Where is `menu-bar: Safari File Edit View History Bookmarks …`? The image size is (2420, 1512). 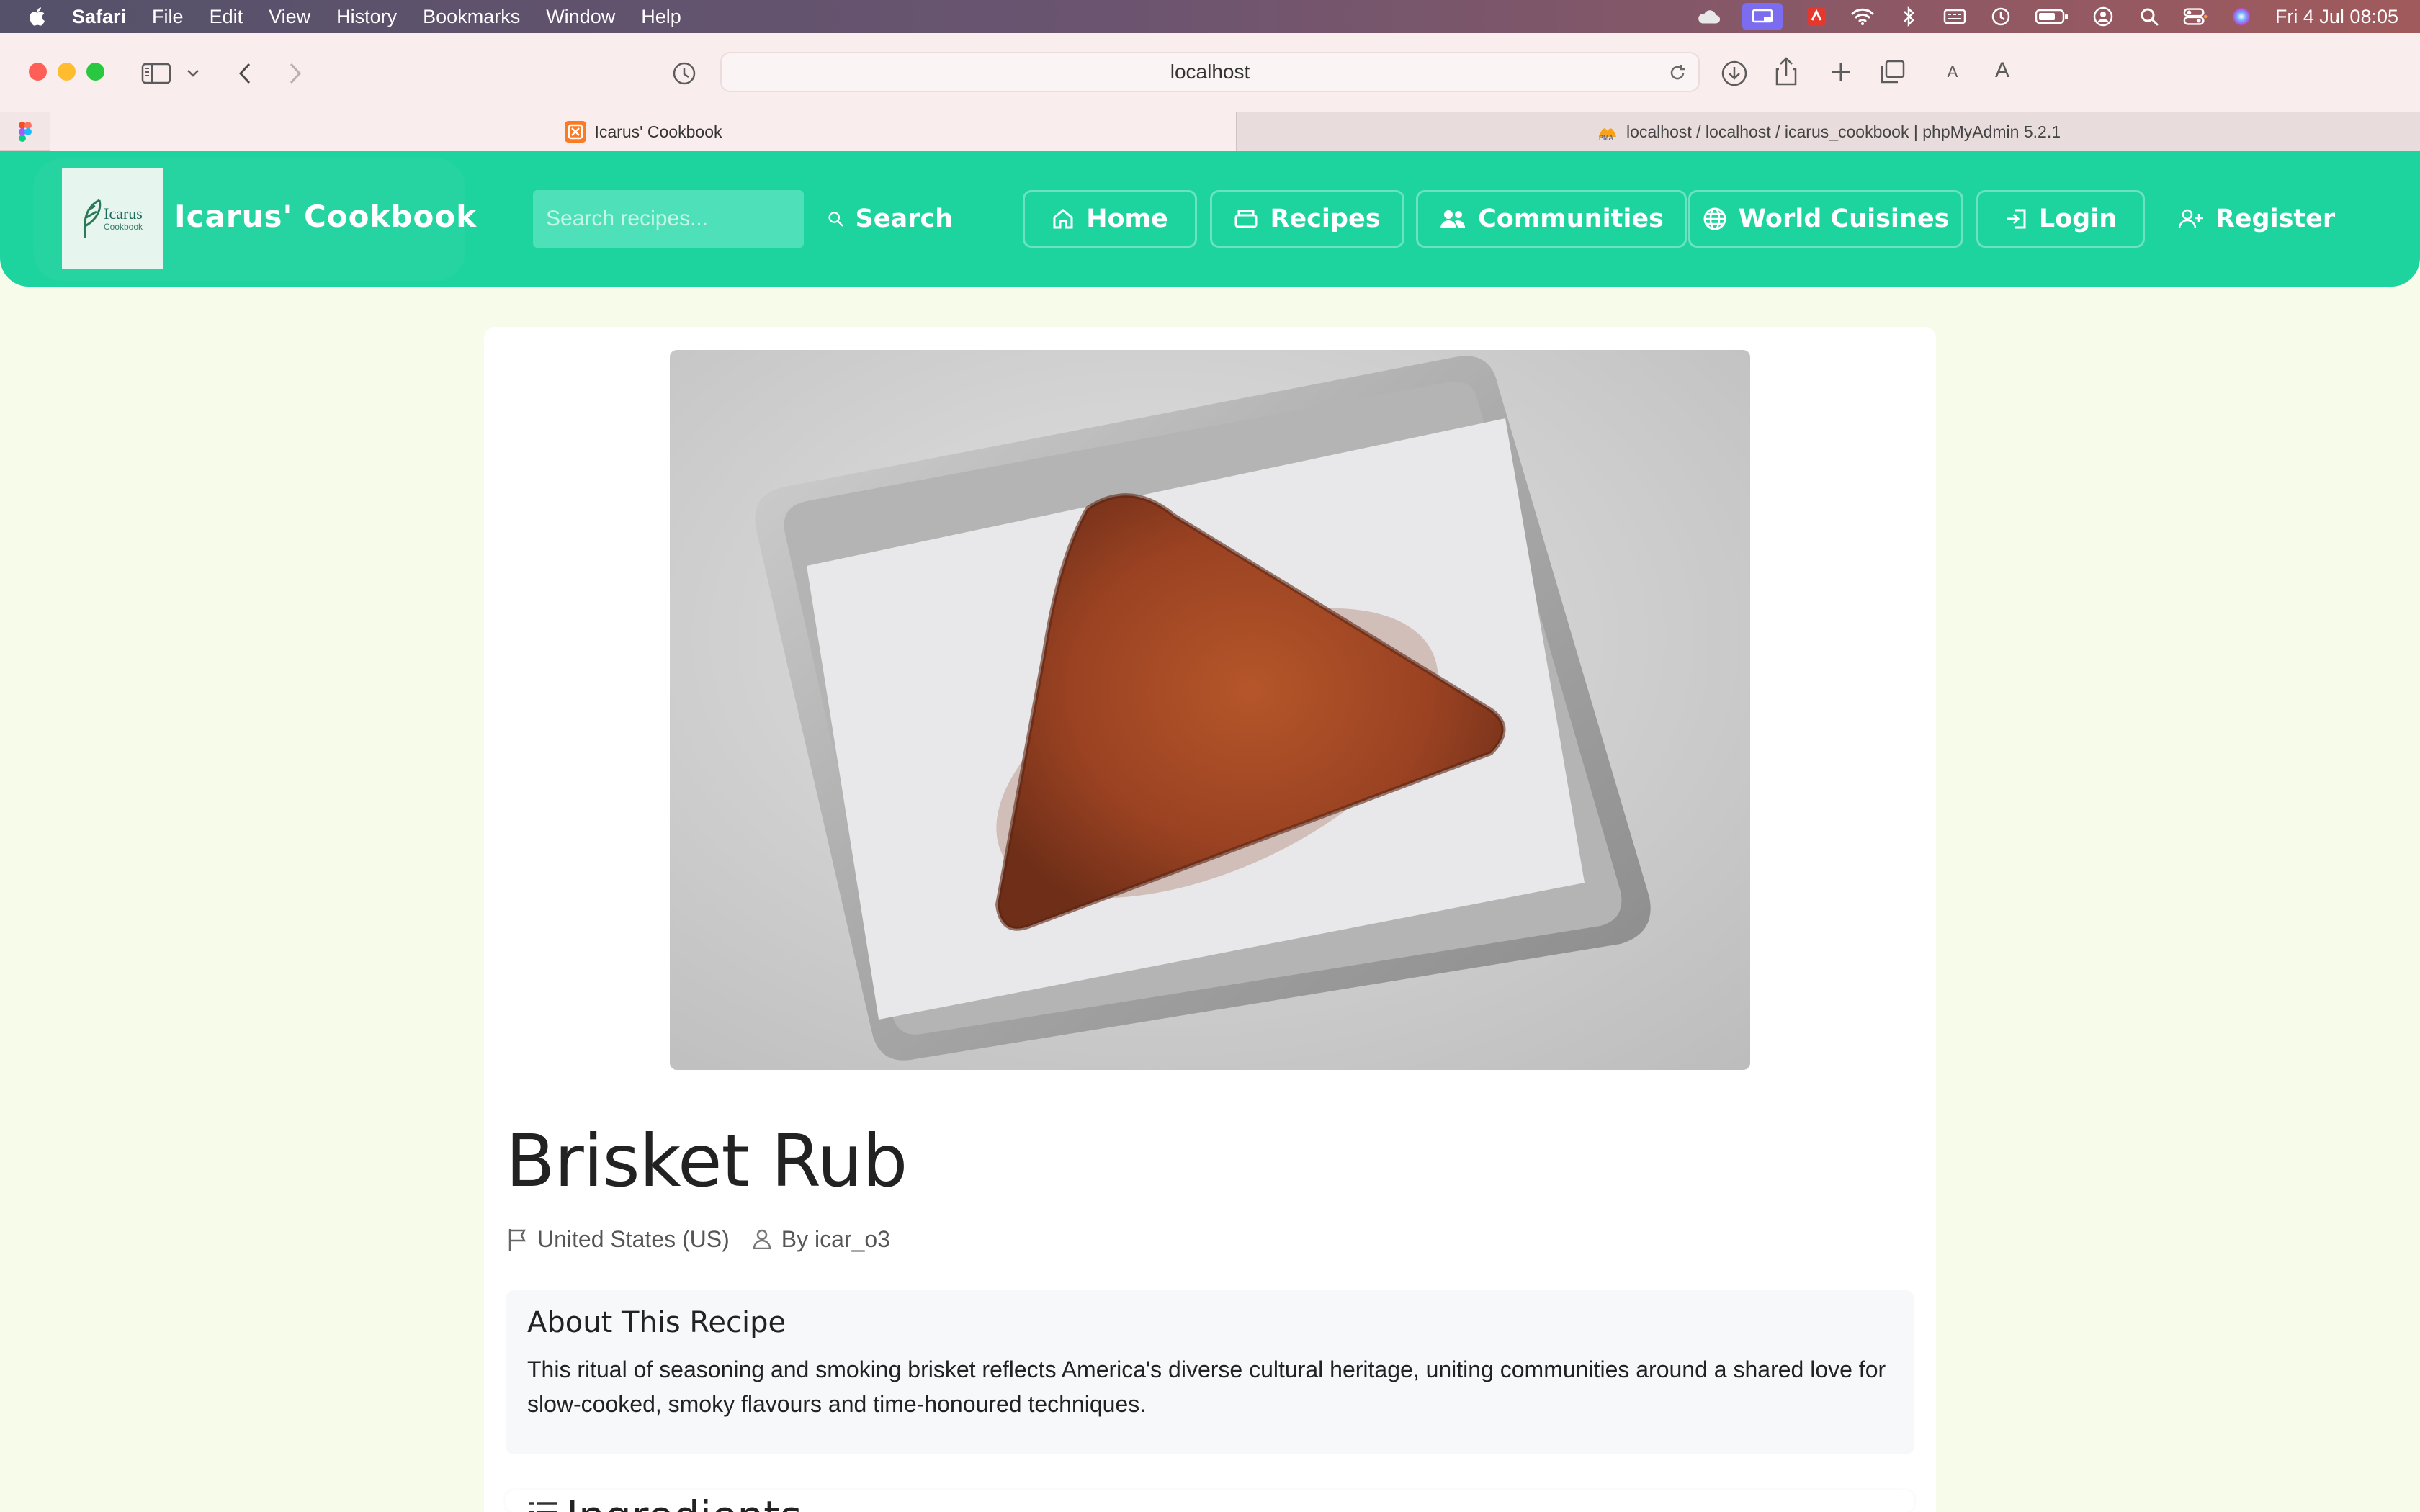
menu-bar: Safari File Edit View History Bookmarks … is located at coordinates (1210, 16).